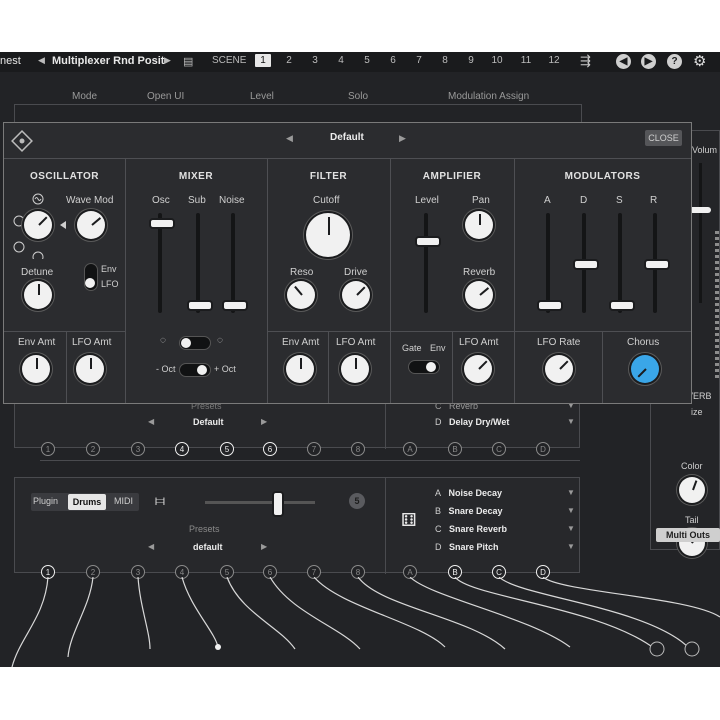 This screenshot has width=720, height=720. I want to click on drum-mod-slot-d: D Snare Pitch, so click(467, 547).